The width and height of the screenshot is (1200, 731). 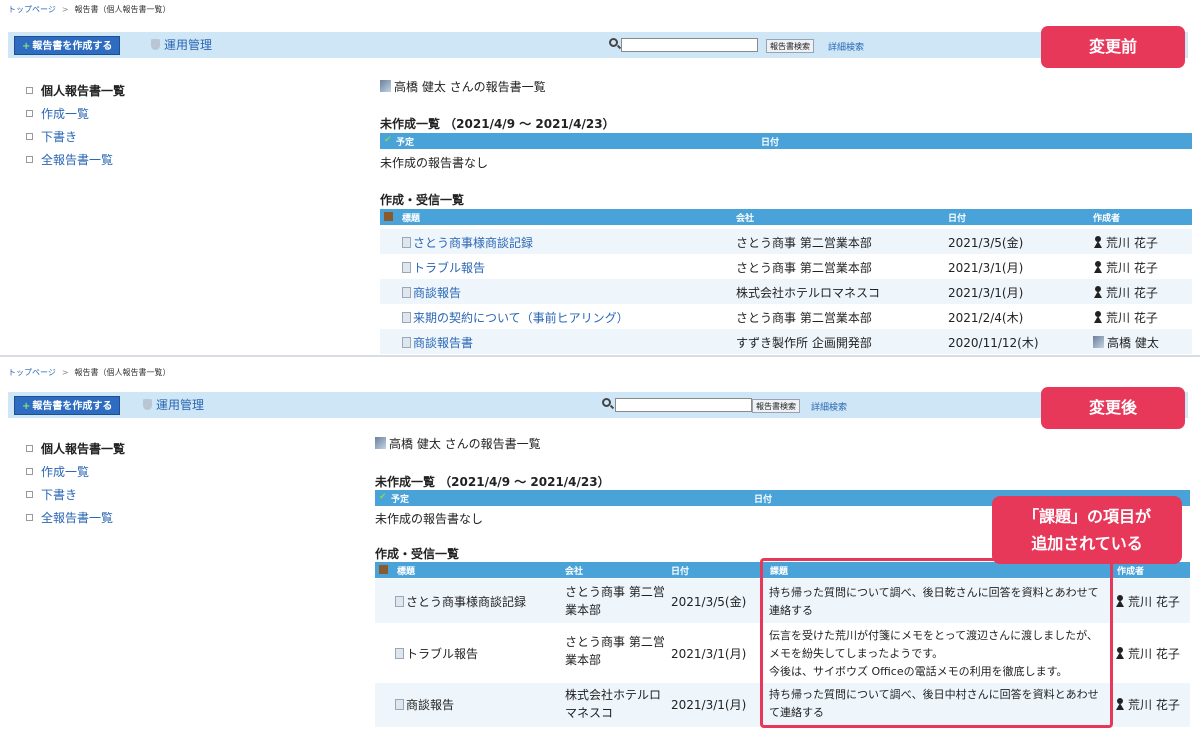 What do you see at coordinates (993, 343) in the screenshot?
I see `date-cell: 2020/11/12(木)` at bounding box center [993, 343].